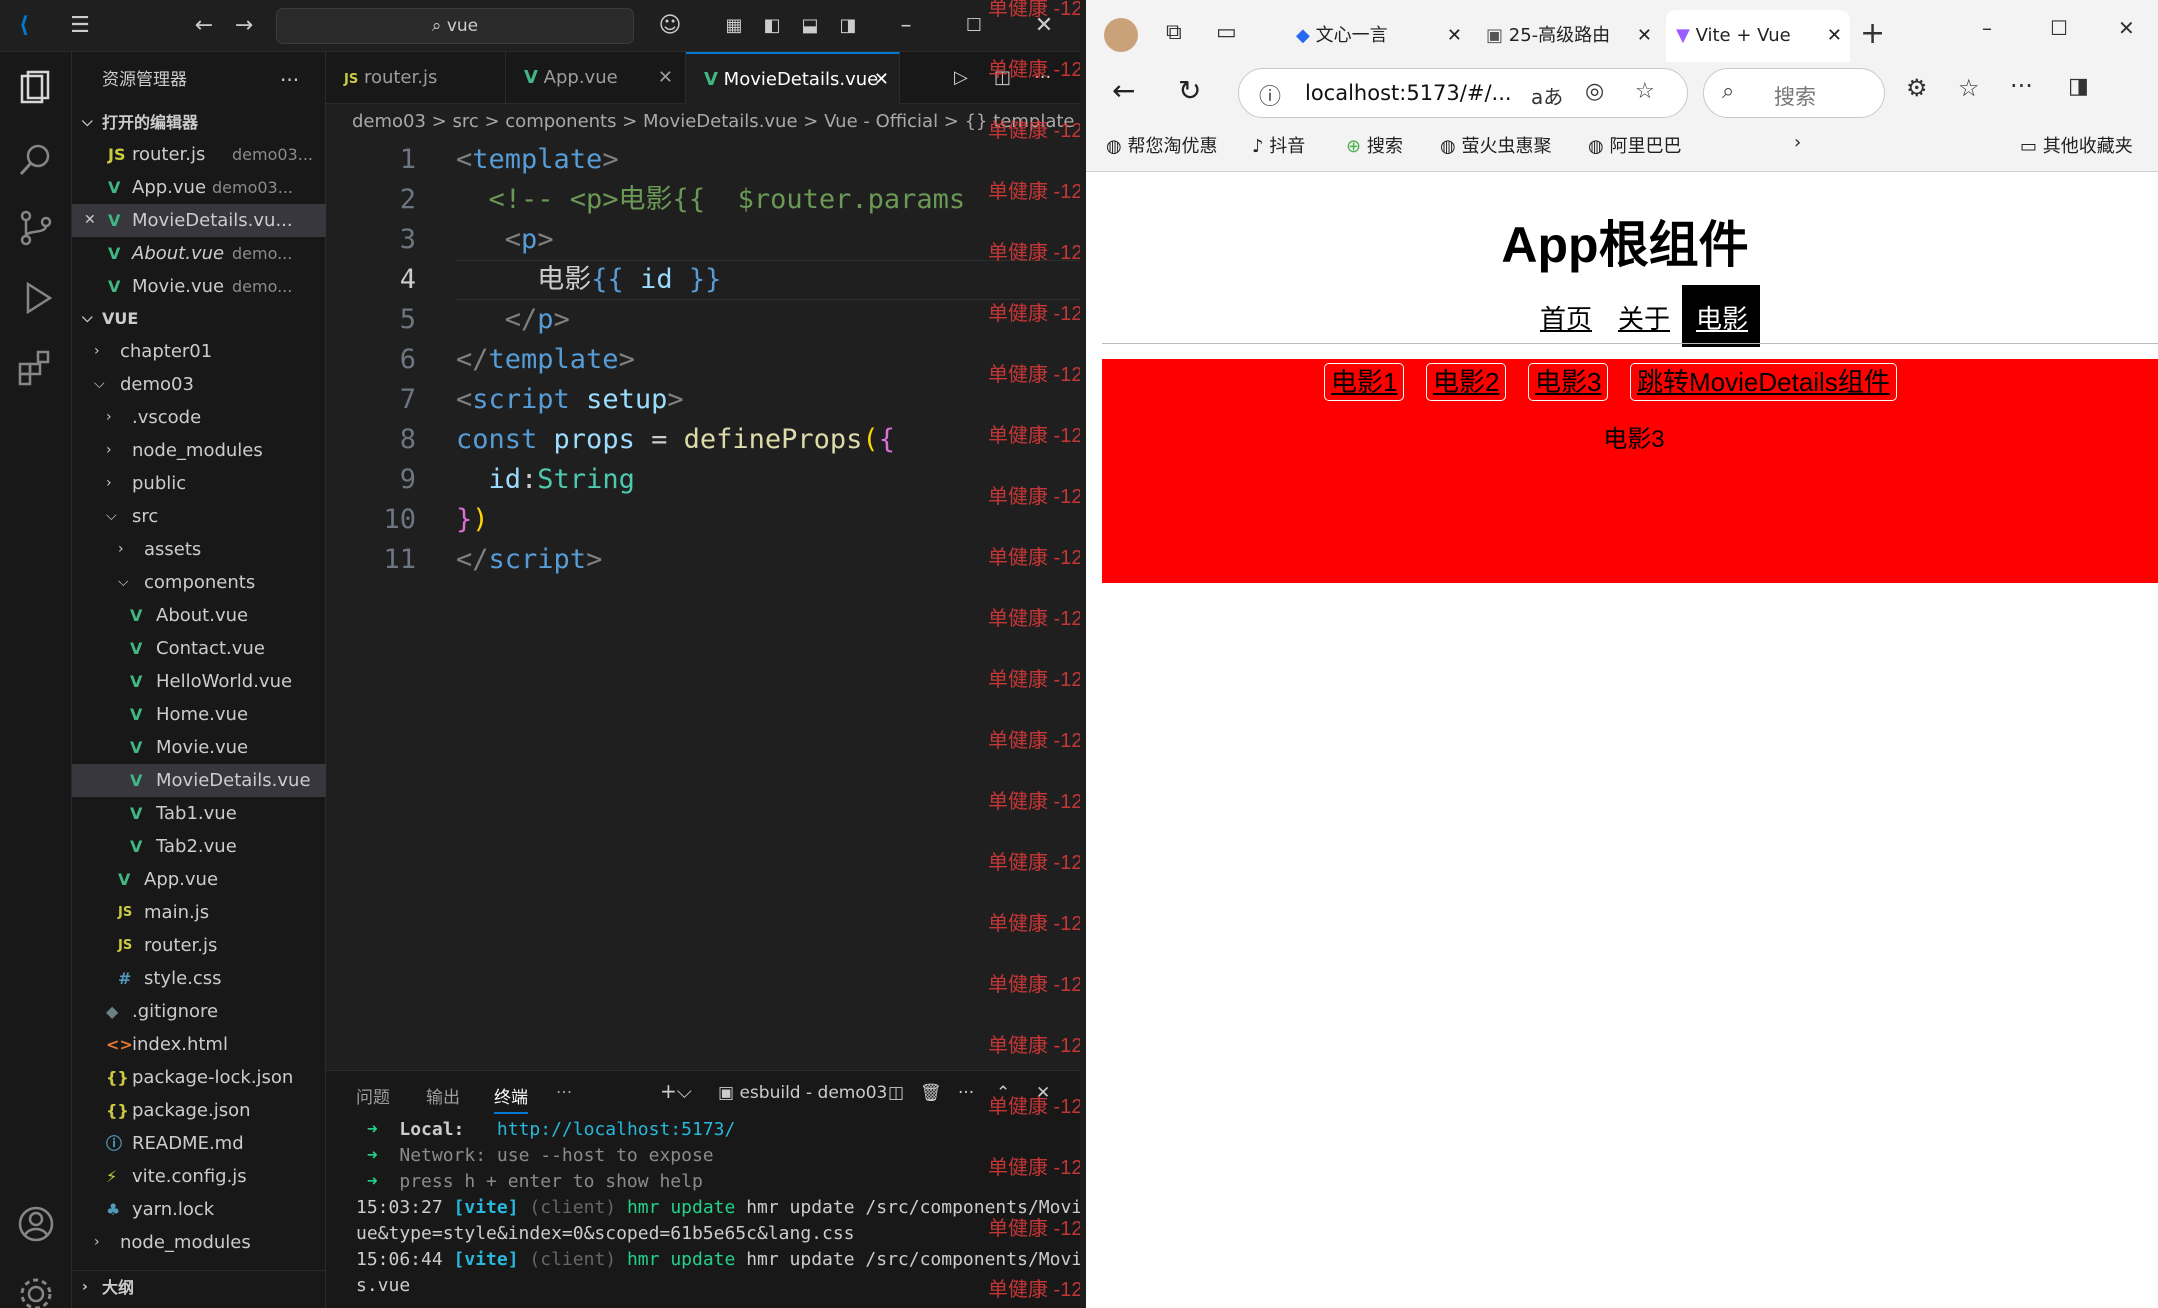 The height and width of the screenshot is (1308, 2158). I want to click on browser-tab-vite: ▼ Vite + Vue ✕, so click(1758, 36).